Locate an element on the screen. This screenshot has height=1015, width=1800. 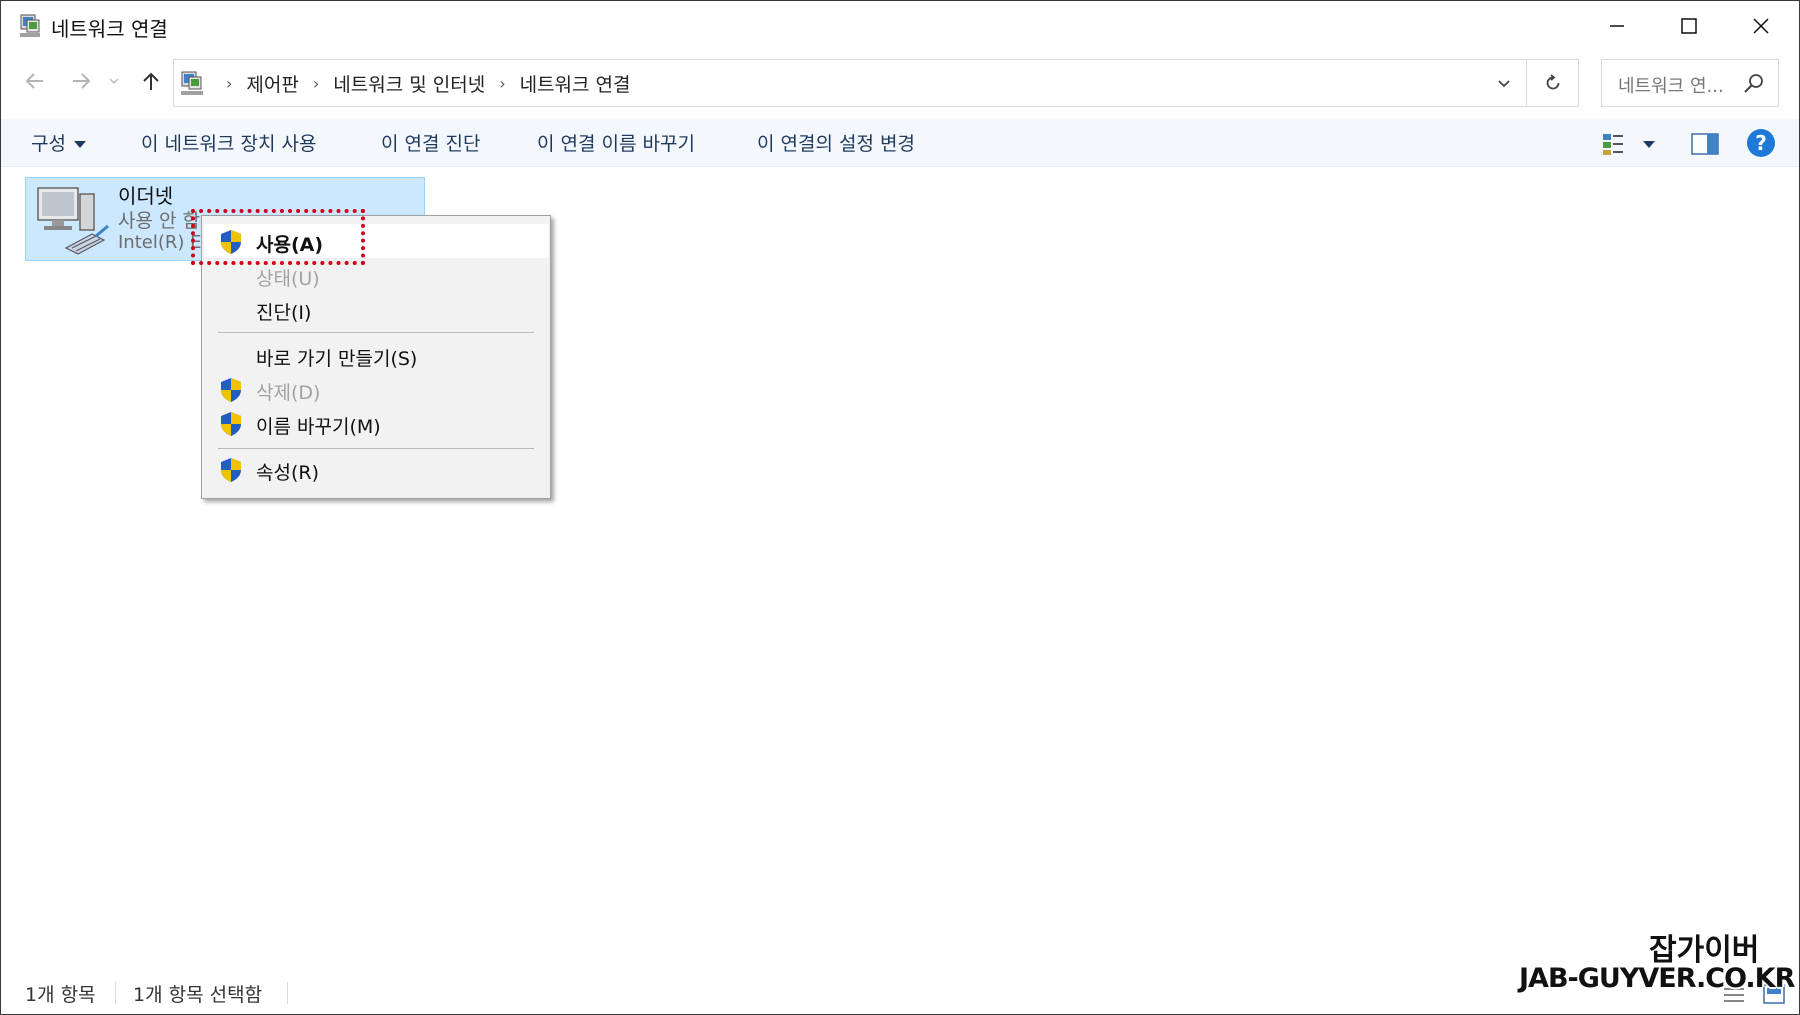
back-button is located at coordinates (35, 81).